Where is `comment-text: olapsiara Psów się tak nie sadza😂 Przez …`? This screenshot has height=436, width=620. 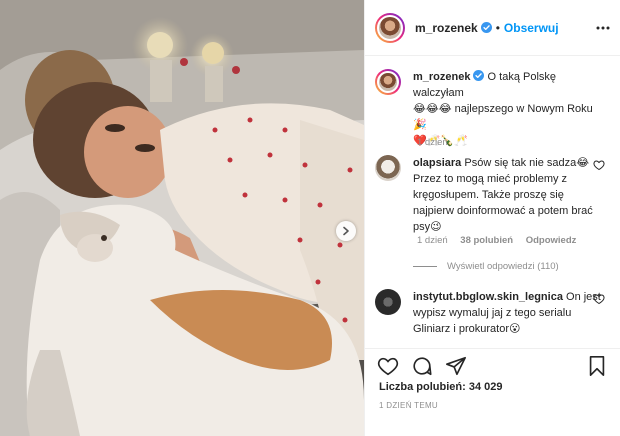 comment-text: olapsiara Psów się tak nie sadza😂 Przez … is located at coordinates (508, 195).